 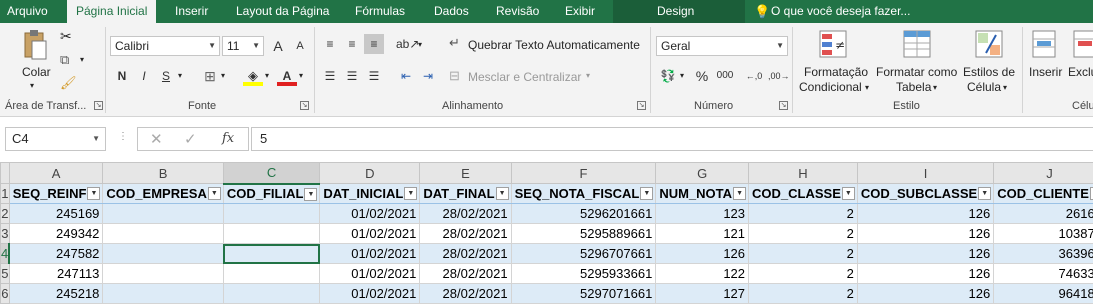 I want to click on table-header-cell: COD_FILIAL ▼, so click(x=271, y=193).